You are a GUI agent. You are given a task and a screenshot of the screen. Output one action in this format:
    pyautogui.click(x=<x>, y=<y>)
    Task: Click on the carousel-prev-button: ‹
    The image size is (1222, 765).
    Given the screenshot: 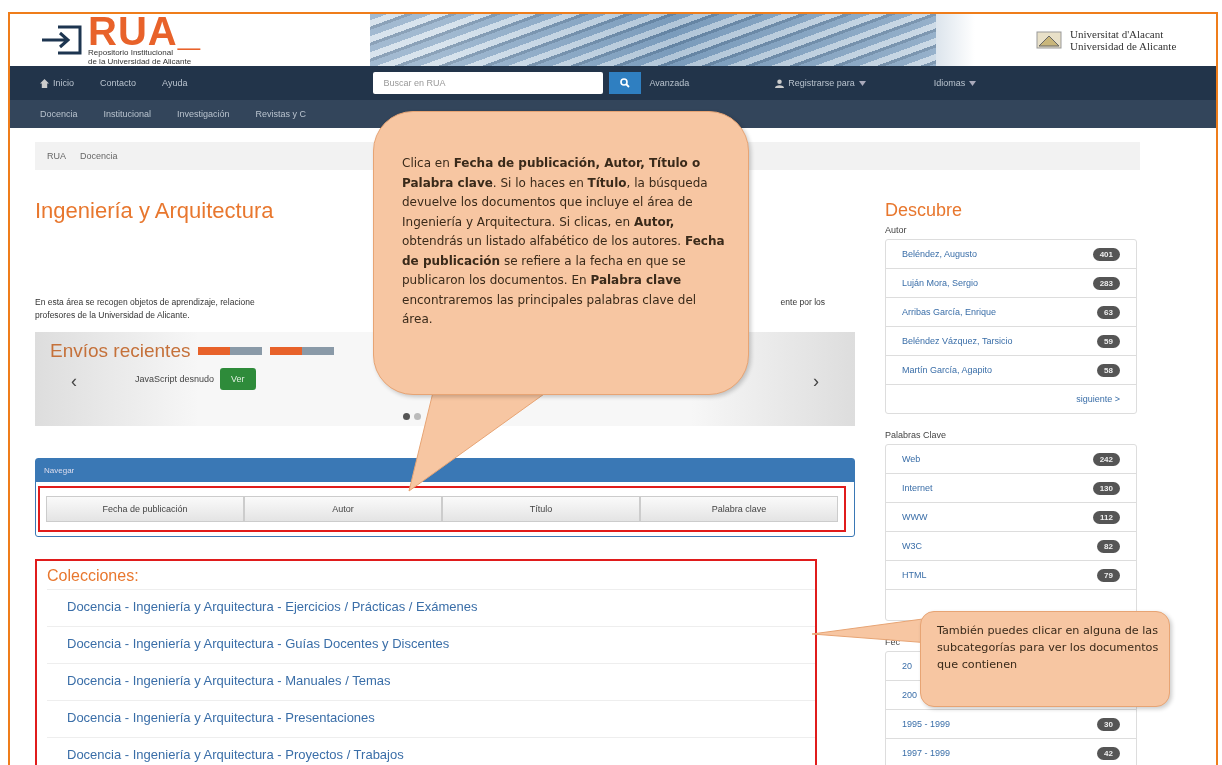 What is the action you would take?
    pyautogui.click(x=74, y=381)
    